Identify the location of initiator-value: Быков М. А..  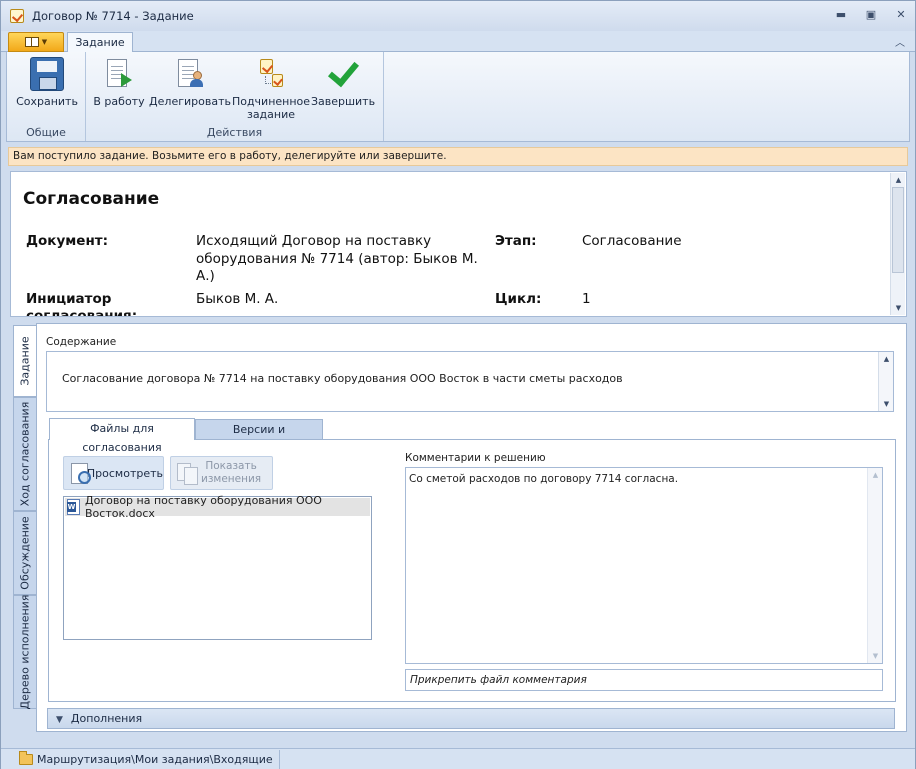
(237, 299).